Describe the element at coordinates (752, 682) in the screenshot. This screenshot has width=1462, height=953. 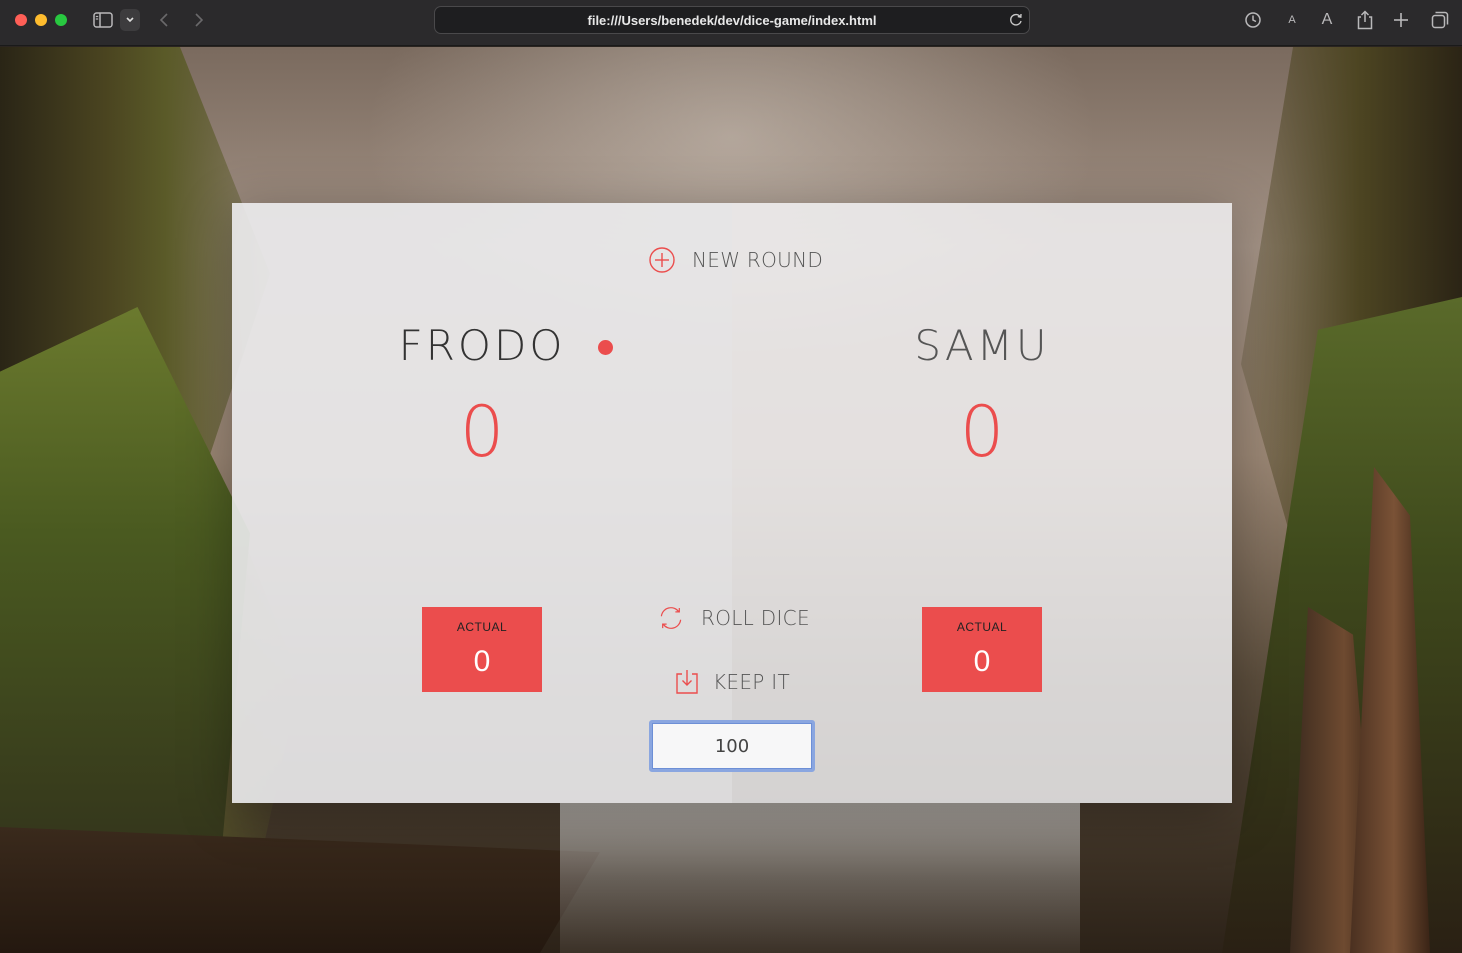
I see `keep-it-label: KEEP IT` at that location.